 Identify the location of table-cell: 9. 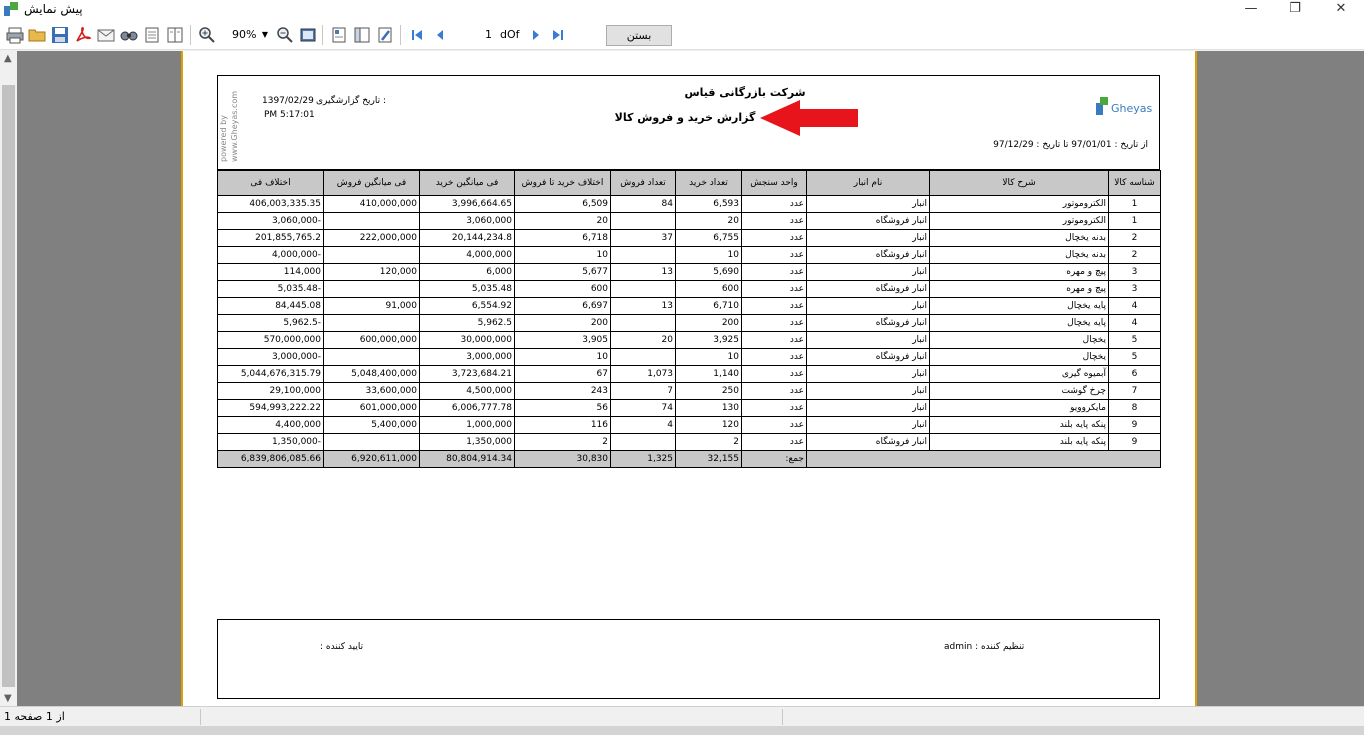
(1134, 442).